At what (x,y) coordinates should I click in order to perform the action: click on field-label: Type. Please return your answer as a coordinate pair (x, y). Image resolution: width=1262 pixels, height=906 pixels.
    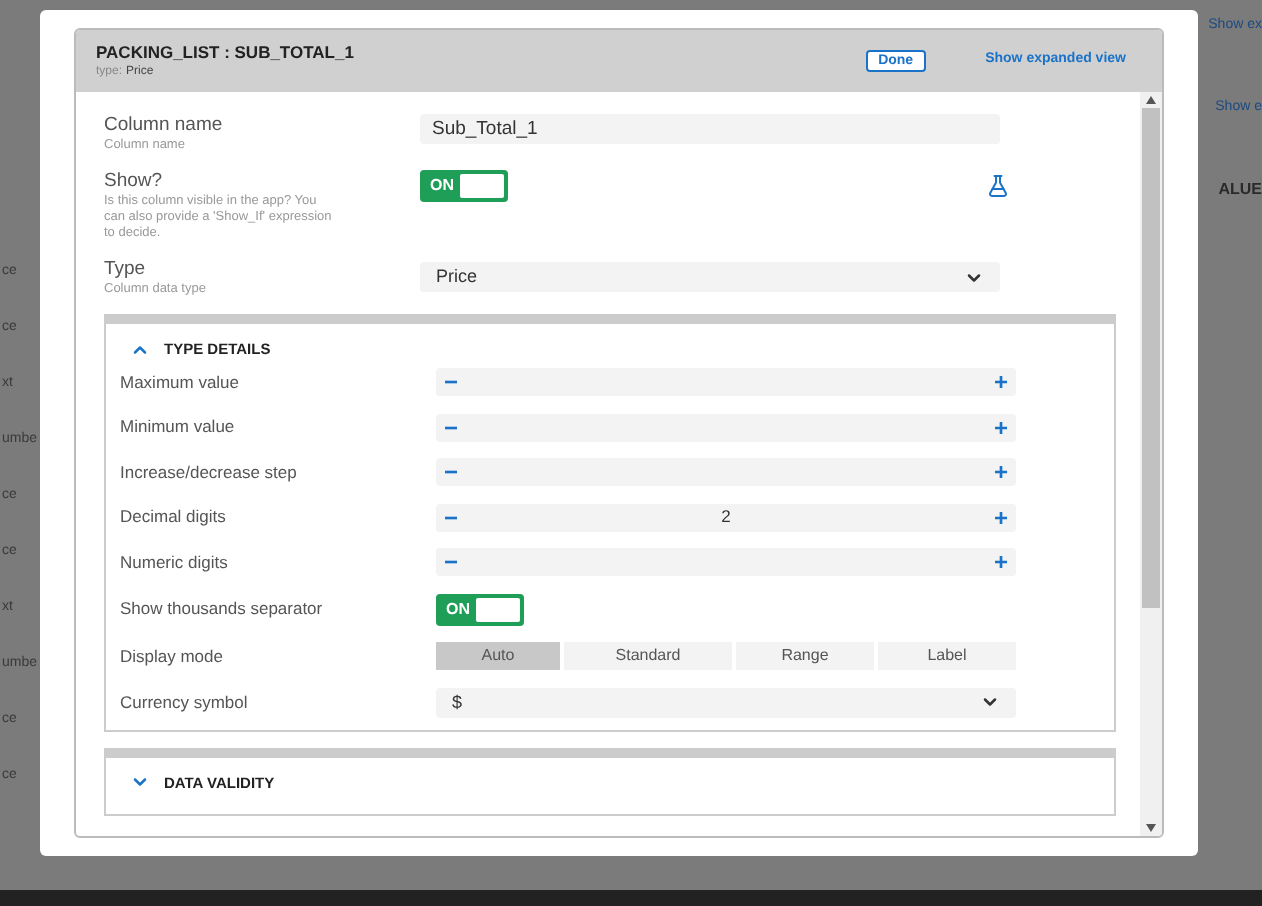
    Looking at the image, I should click on (126, 270).